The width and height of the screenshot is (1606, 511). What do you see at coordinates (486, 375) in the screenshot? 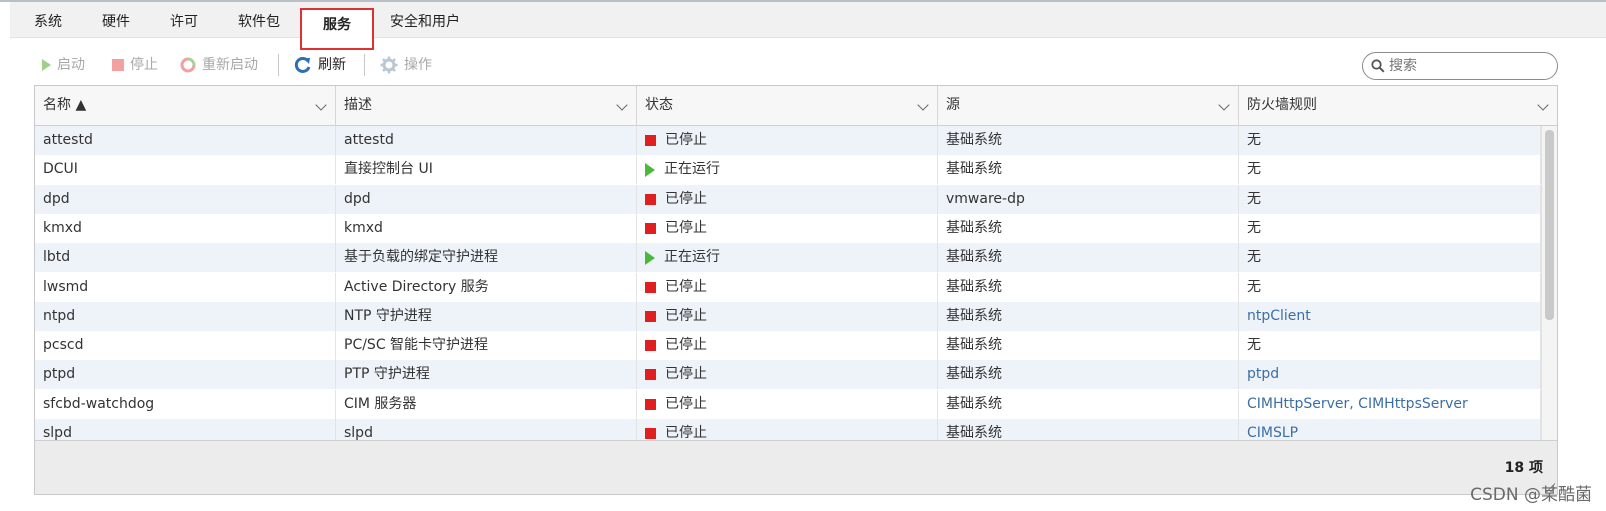
I see `description-cell: PTP 守护进程` at bounding box center [486, 375].